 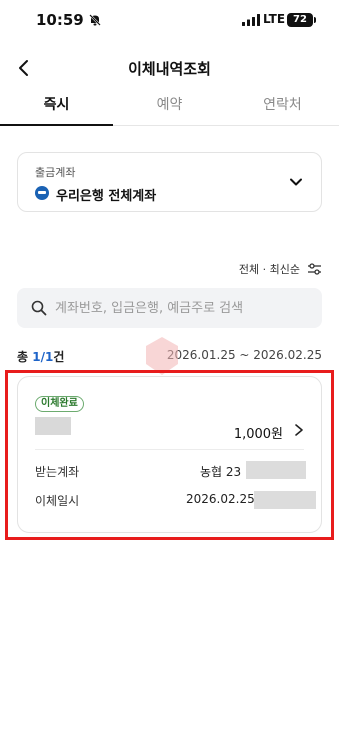 I want to click on header: 이체내역조회, so click(x=169, y=68).